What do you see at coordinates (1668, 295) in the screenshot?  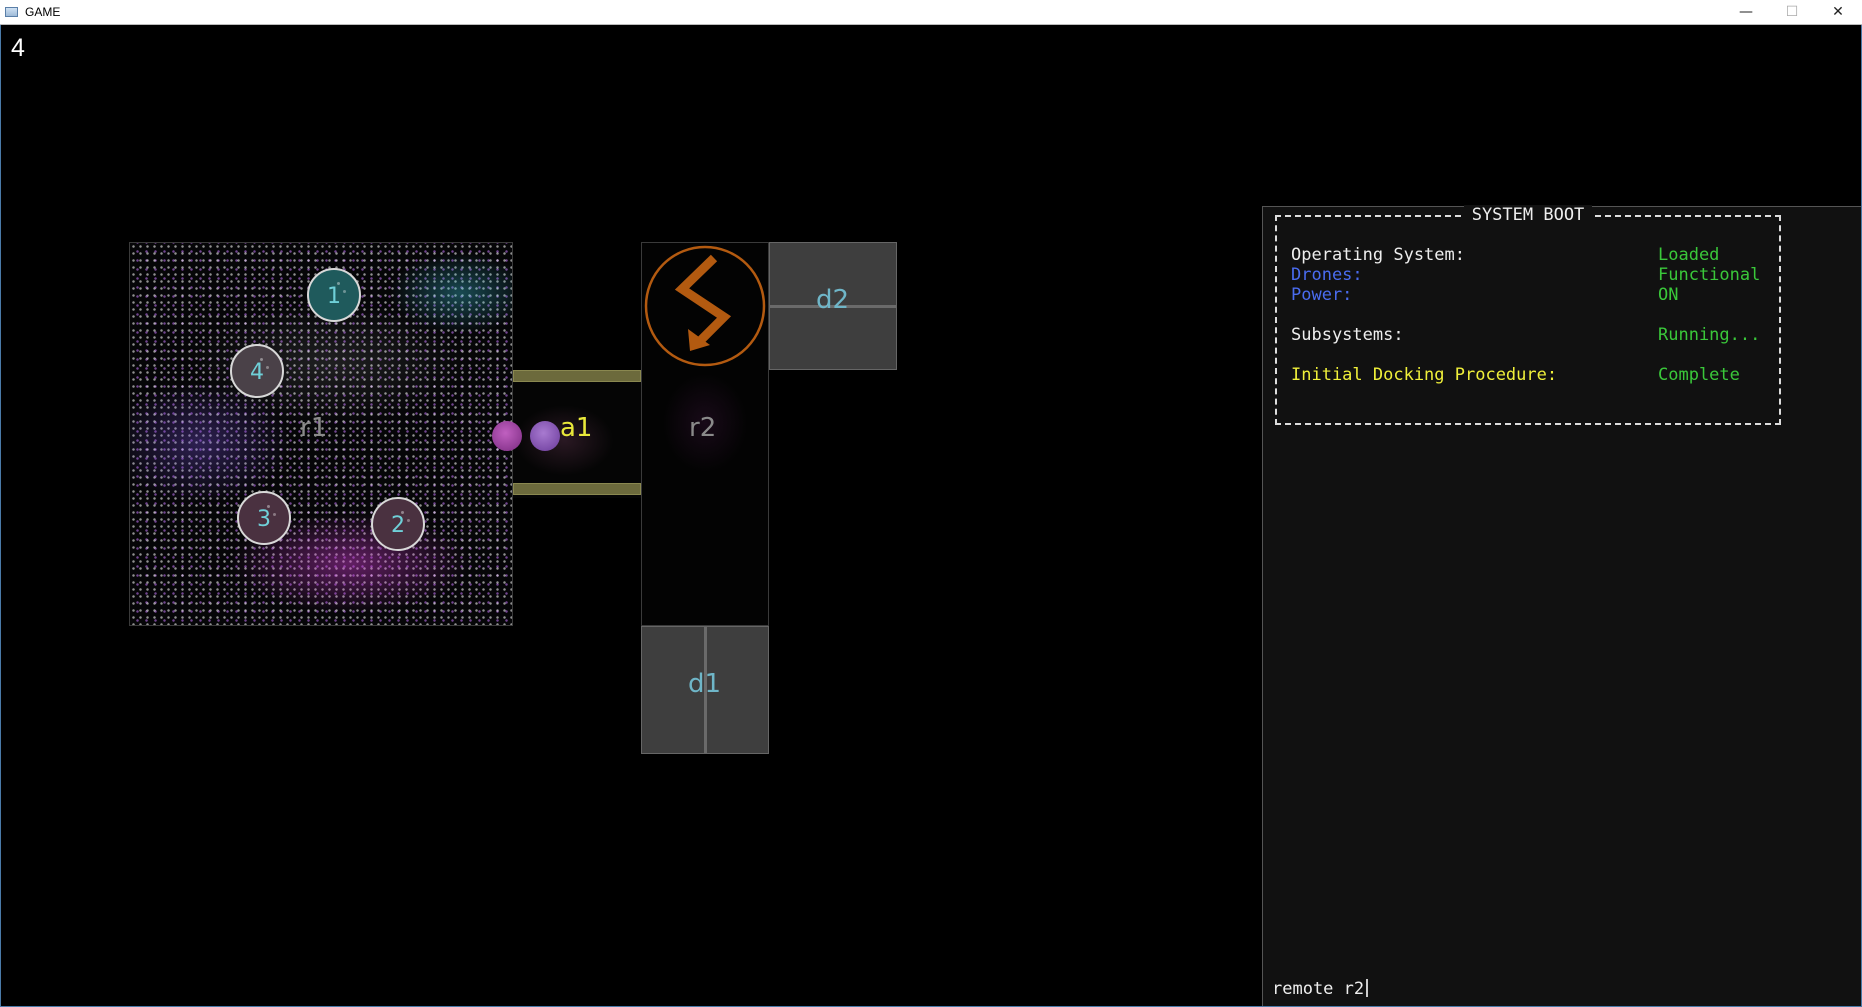 I see `status-value-power: ON` at bounding box center [1668, 295].